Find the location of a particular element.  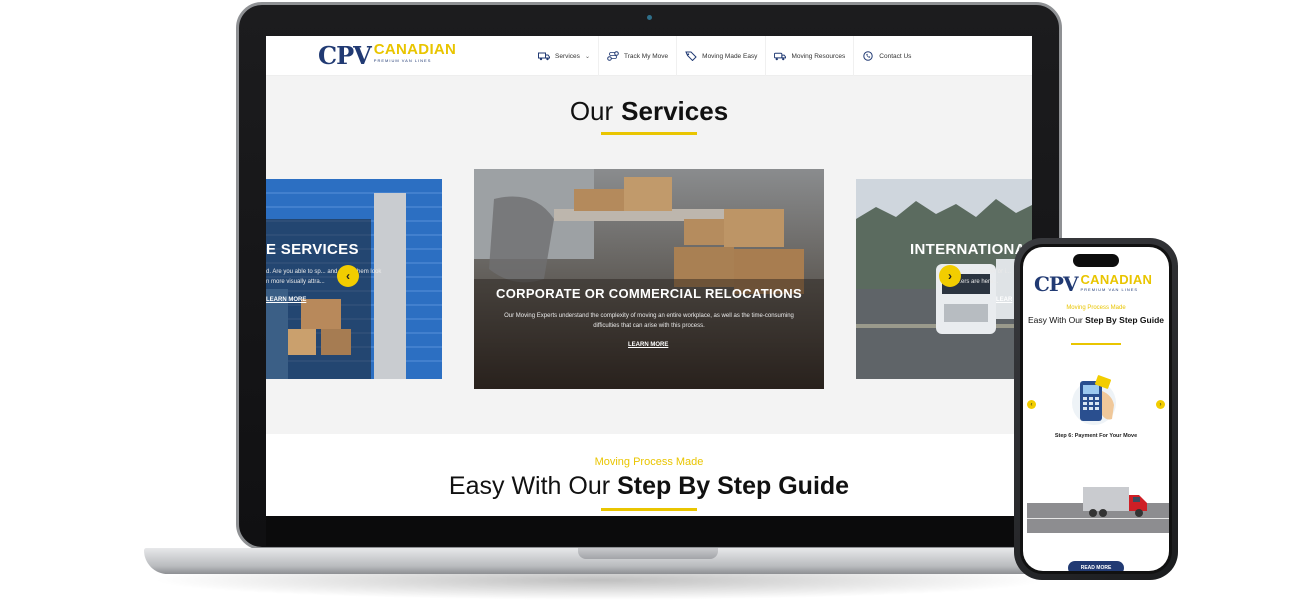

phone-title-underline is located at coordinates (1096, 344).